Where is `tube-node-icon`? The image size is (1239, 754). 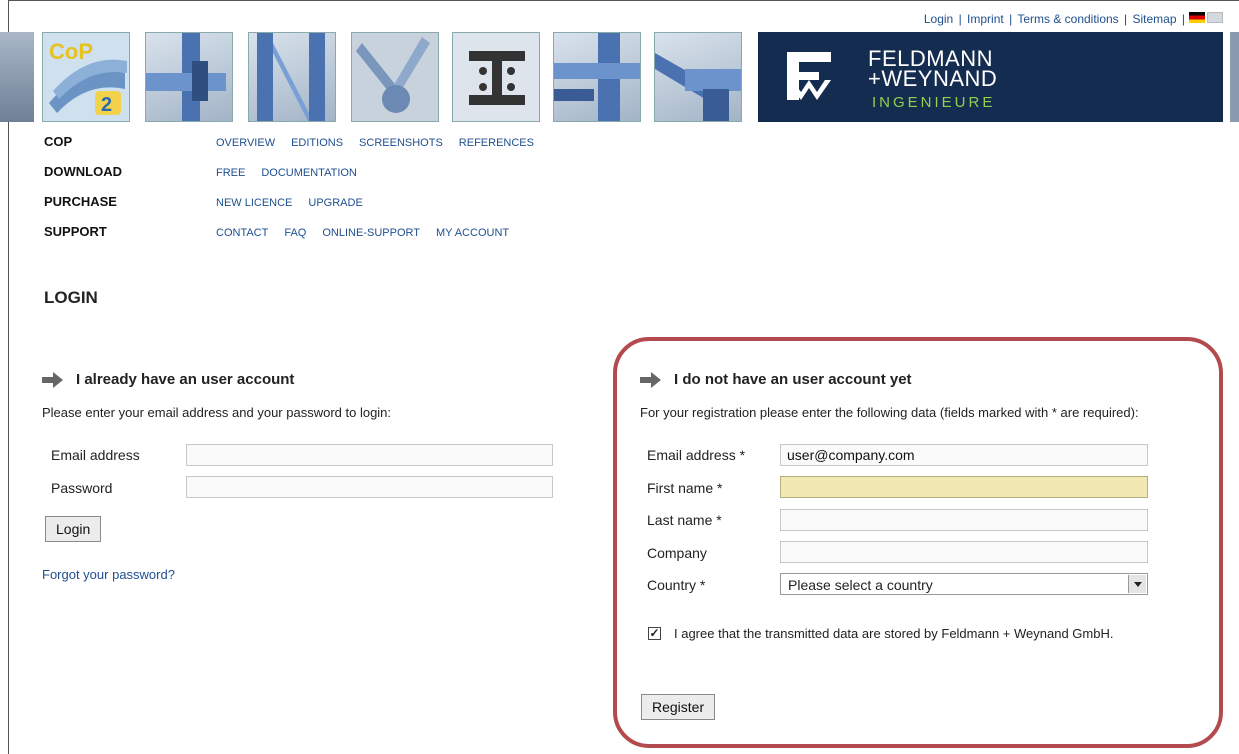 tube-node-icon is located at coordinates (395, 77).